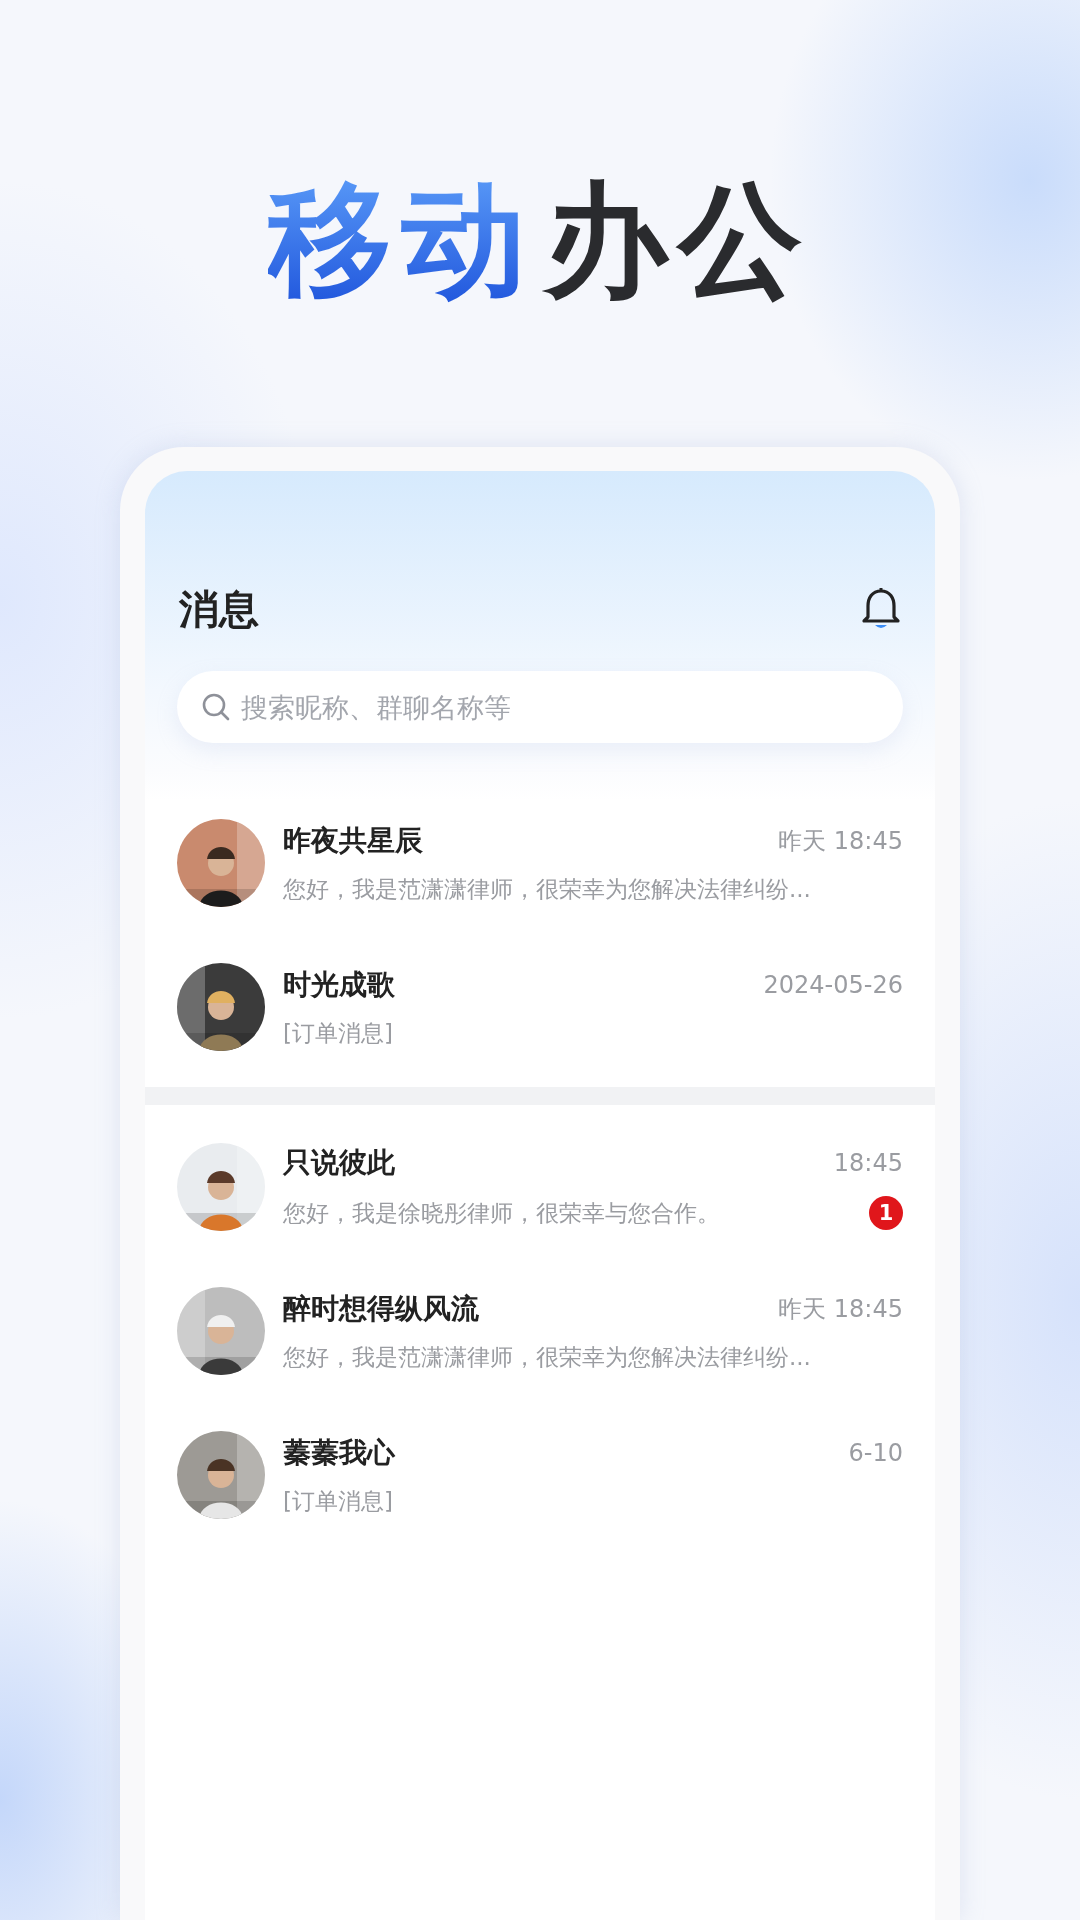 This screenshot has height=1920, width=1080. Describe the element at coordinates (559, 707) in the screenshot. I see `search-field: 搜索昵称、群聊名称等` at that location.